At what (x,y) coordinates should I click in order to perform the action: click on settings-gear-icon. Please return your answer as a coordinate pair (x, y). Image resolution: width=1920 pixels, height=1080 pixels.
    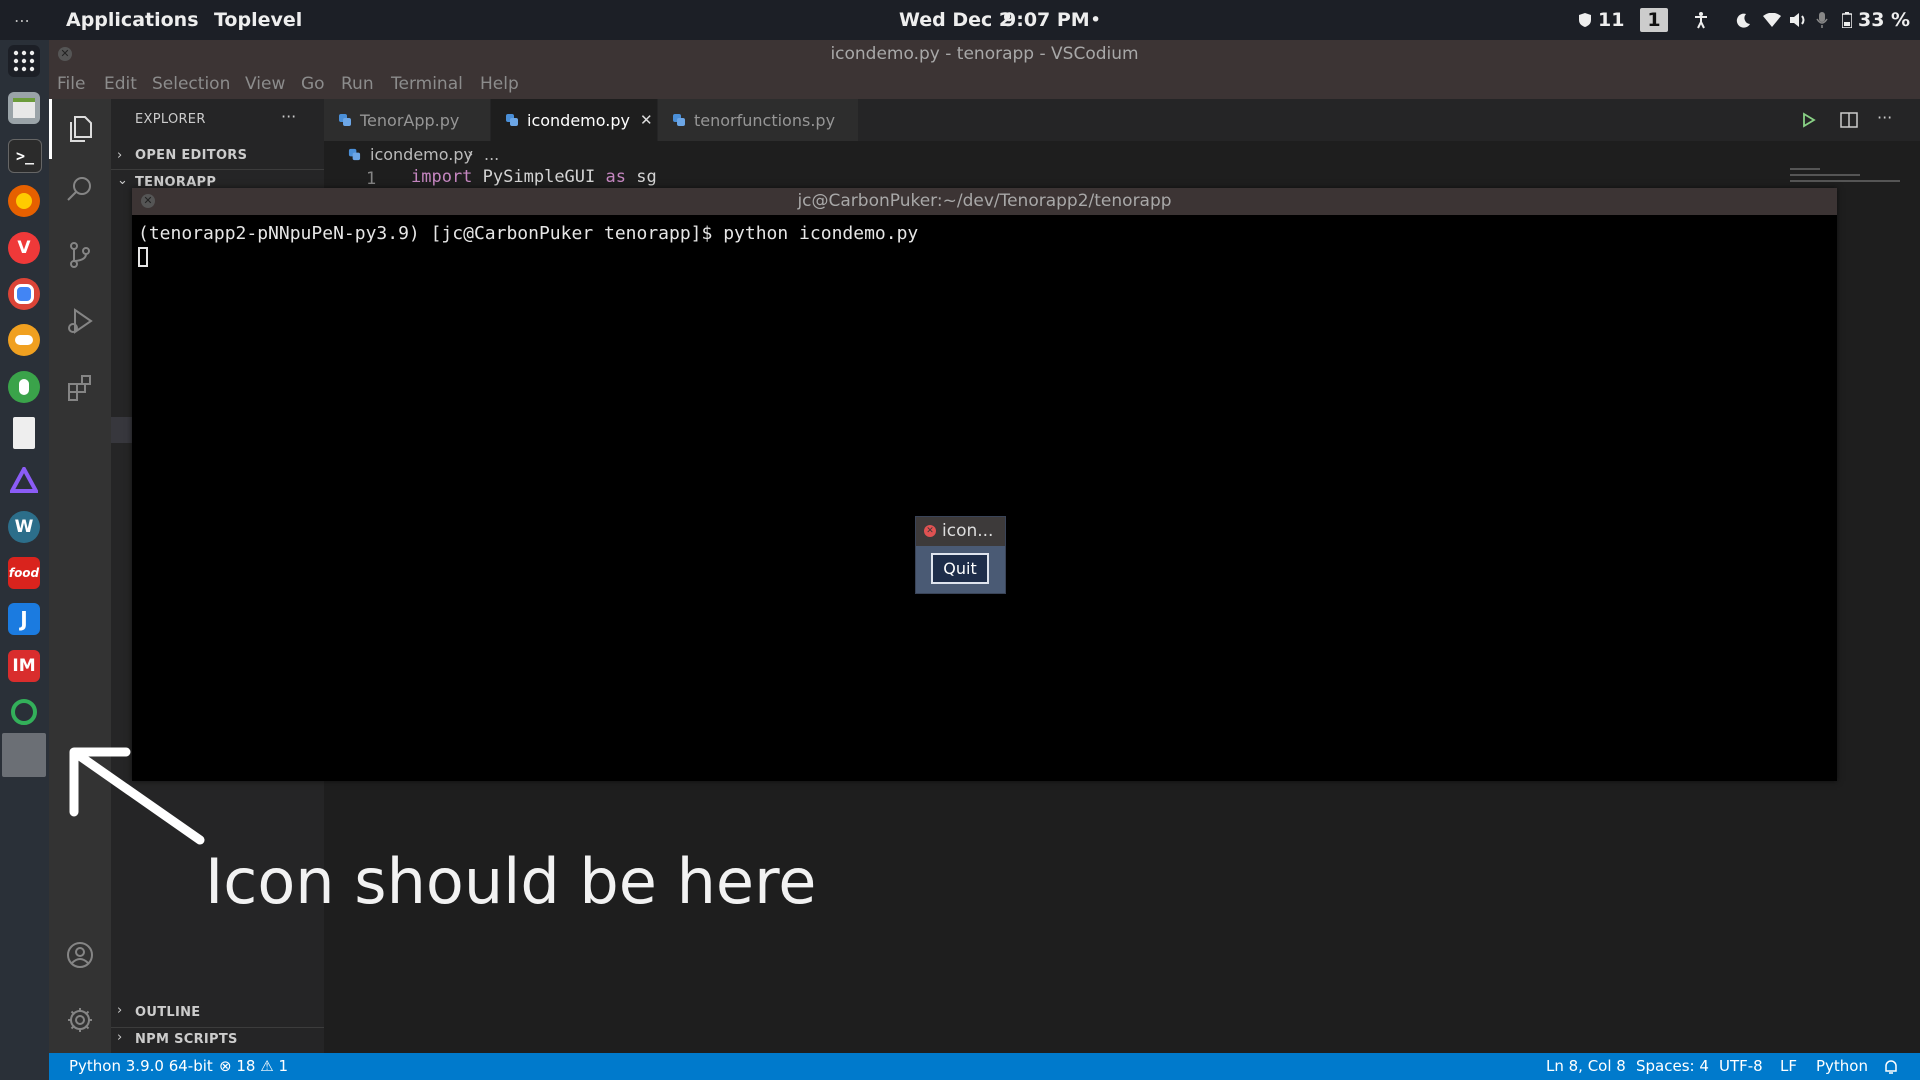
    Looking at the image, I should click on (80, 1020).